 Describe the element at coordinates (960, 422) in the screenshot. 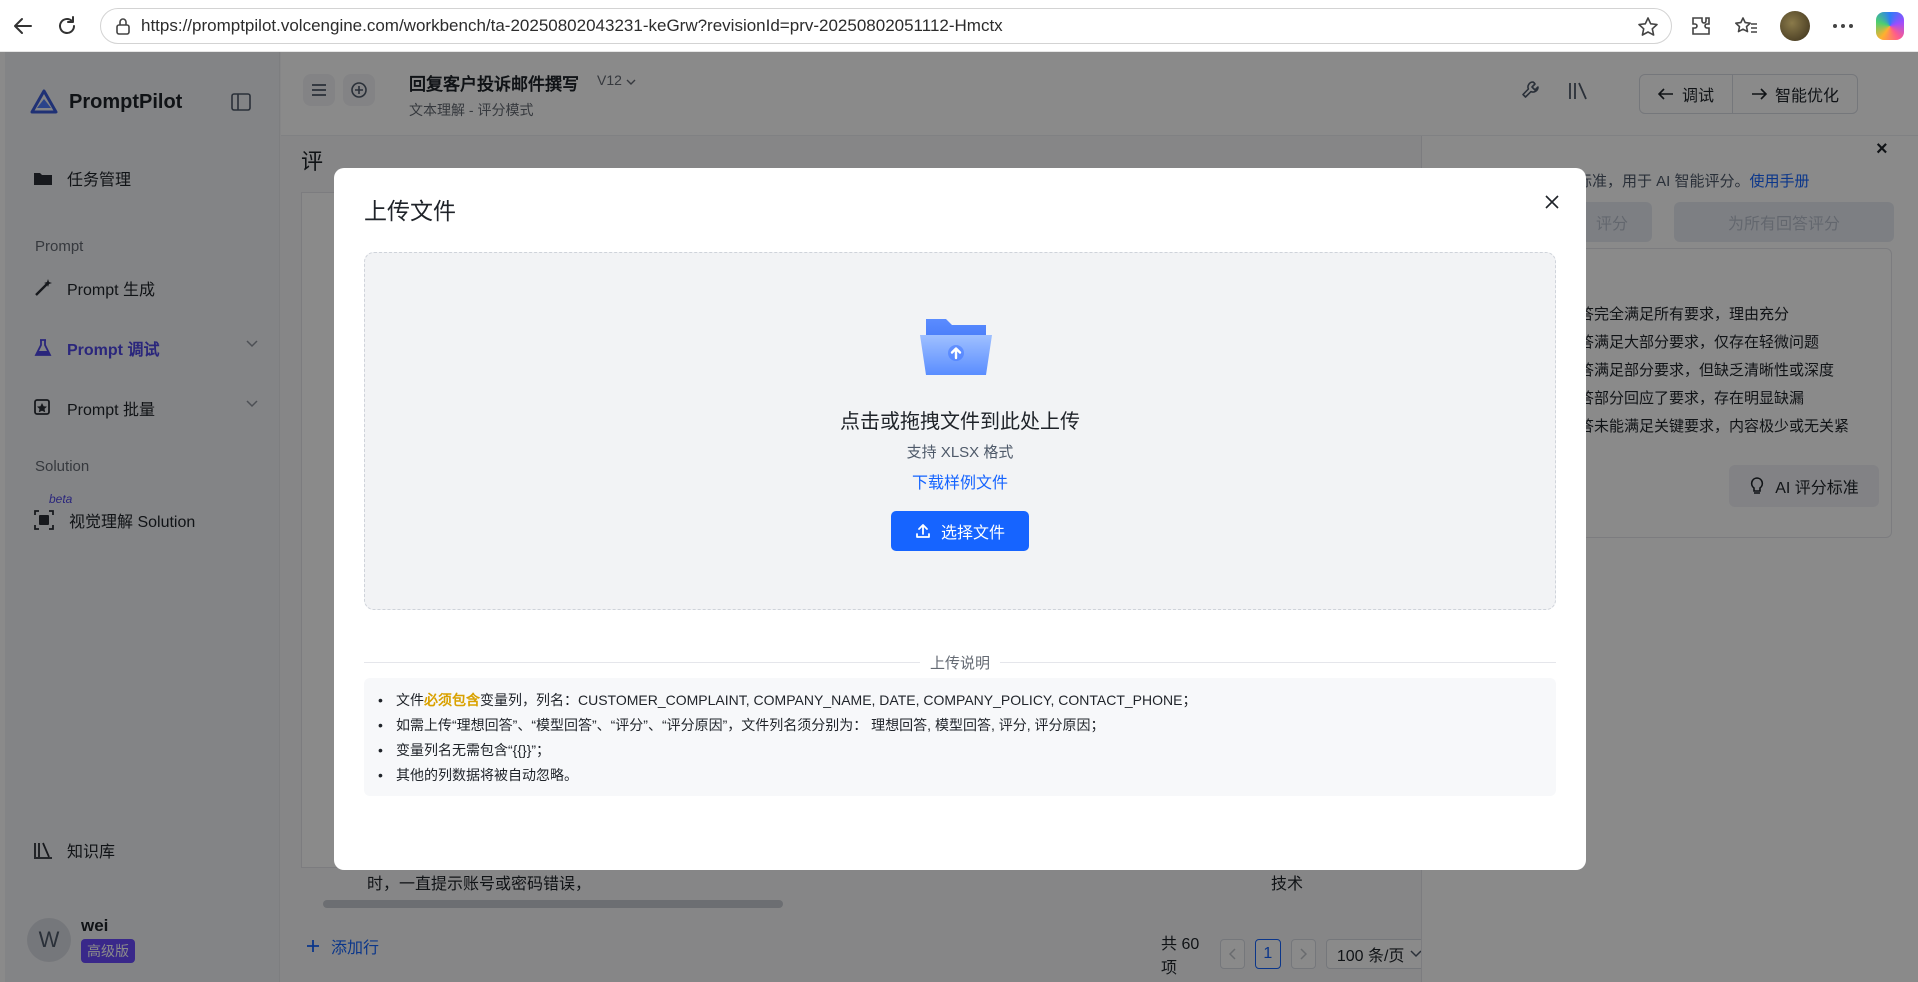

I see `dropzone-title: 点击或拖拽文件到此处上传` at that location.